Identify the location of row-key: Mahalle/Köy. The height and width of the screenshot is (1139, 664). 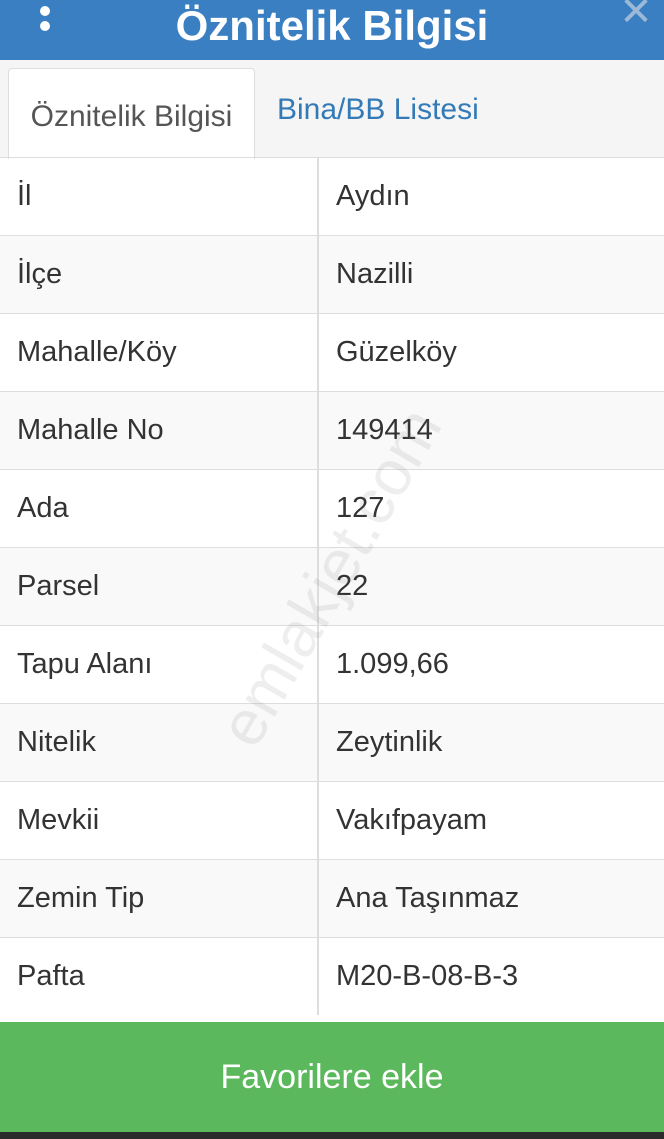
(159, 352).